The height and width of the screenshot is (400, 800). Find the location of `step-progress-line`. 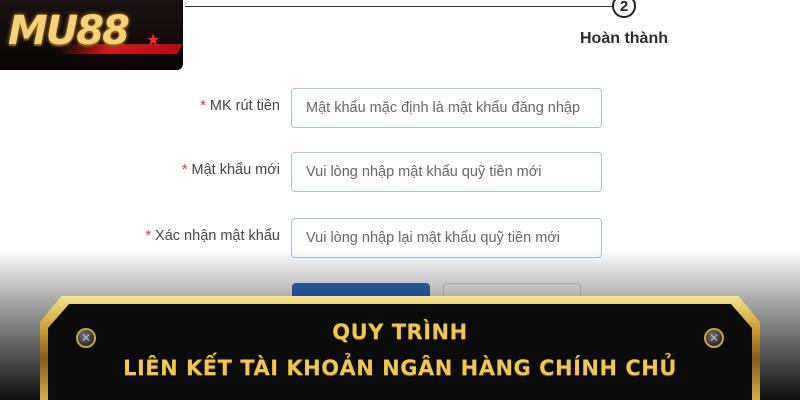

step-progress-line is located at coordinates (399, 6).